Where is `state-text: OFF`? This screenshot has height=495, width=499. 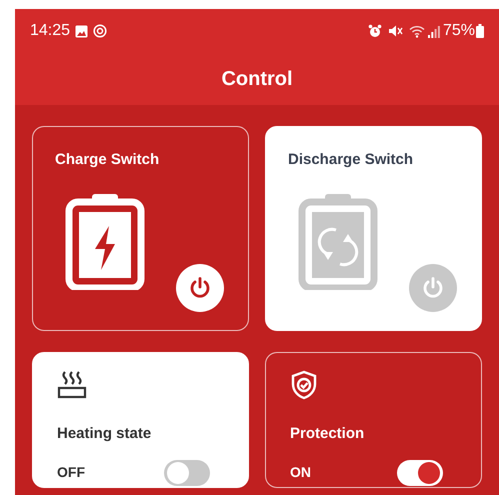
state-text: OFF is located at coordinates (71, 472).